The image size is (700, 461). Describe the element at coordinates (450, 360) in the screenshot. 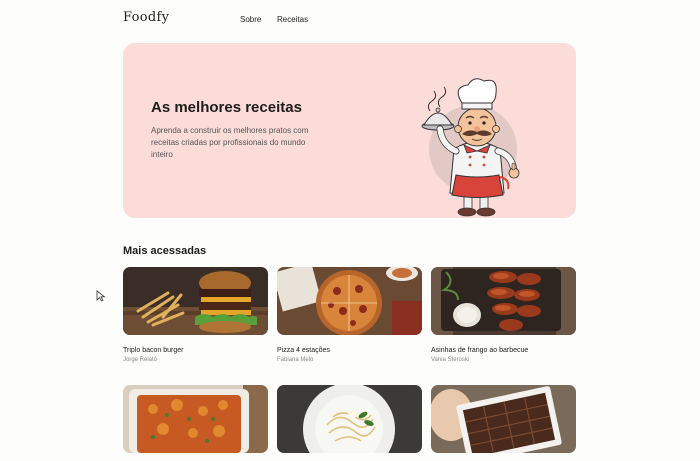

I see `recipe-author: Vania Steroski` at that location.